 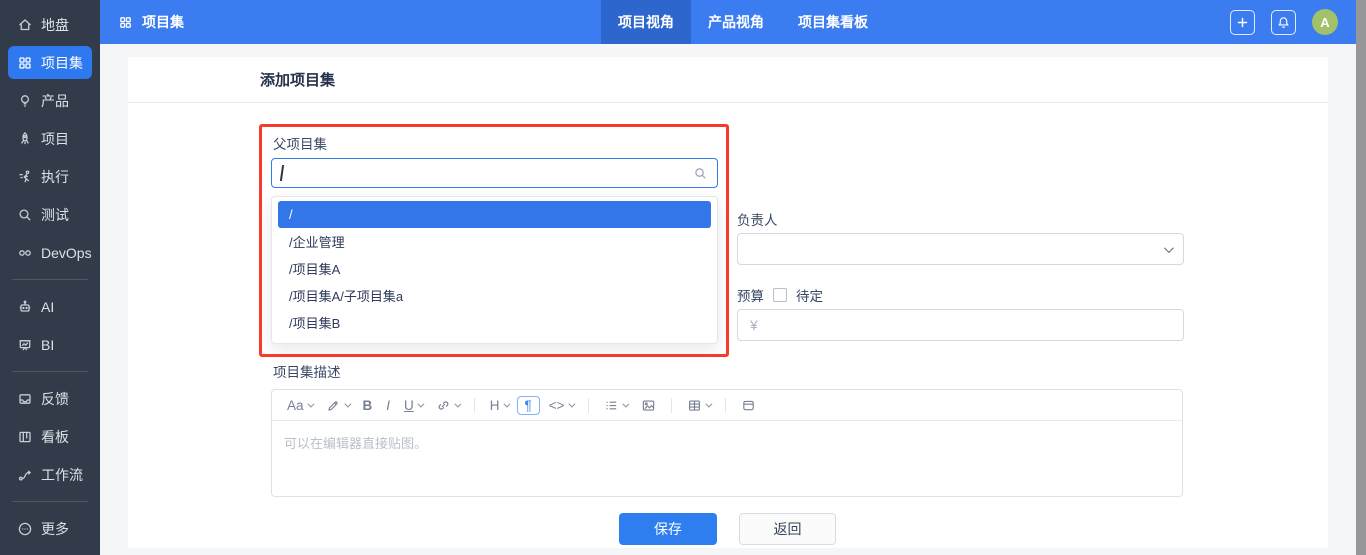 What do you see at coordinates (24, 528) in the screenshot?
I see `more-circle-icon` at bounding box center [24, 528].